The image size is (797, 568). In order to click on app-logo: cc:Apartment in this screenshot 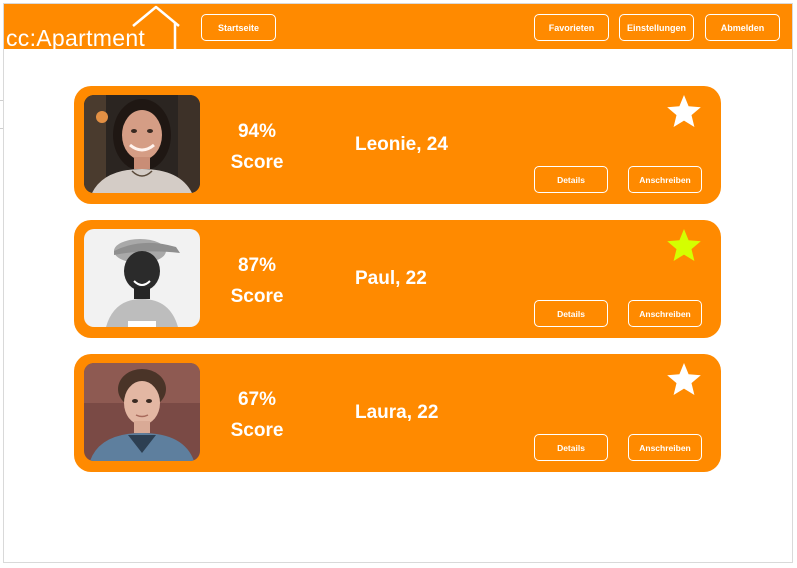, I will do `click(92, 27)`.